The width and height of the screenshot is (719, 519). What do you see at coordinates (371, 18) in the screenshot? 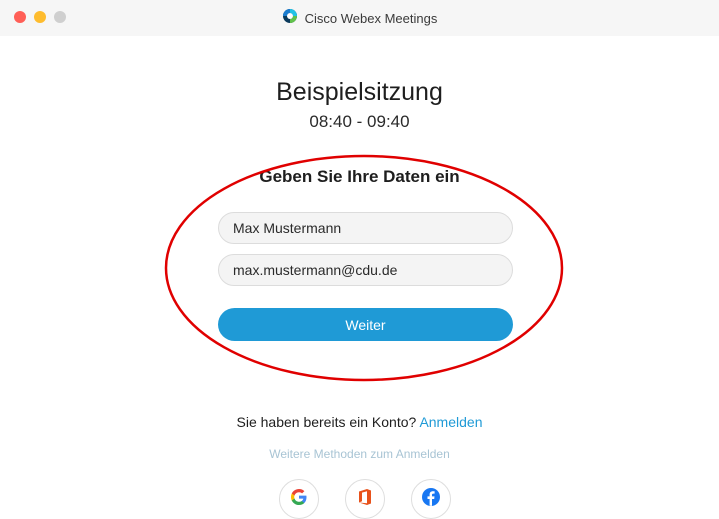
I see `window-title: Cisco Webex Meetings` at bounding box center [371, 18].